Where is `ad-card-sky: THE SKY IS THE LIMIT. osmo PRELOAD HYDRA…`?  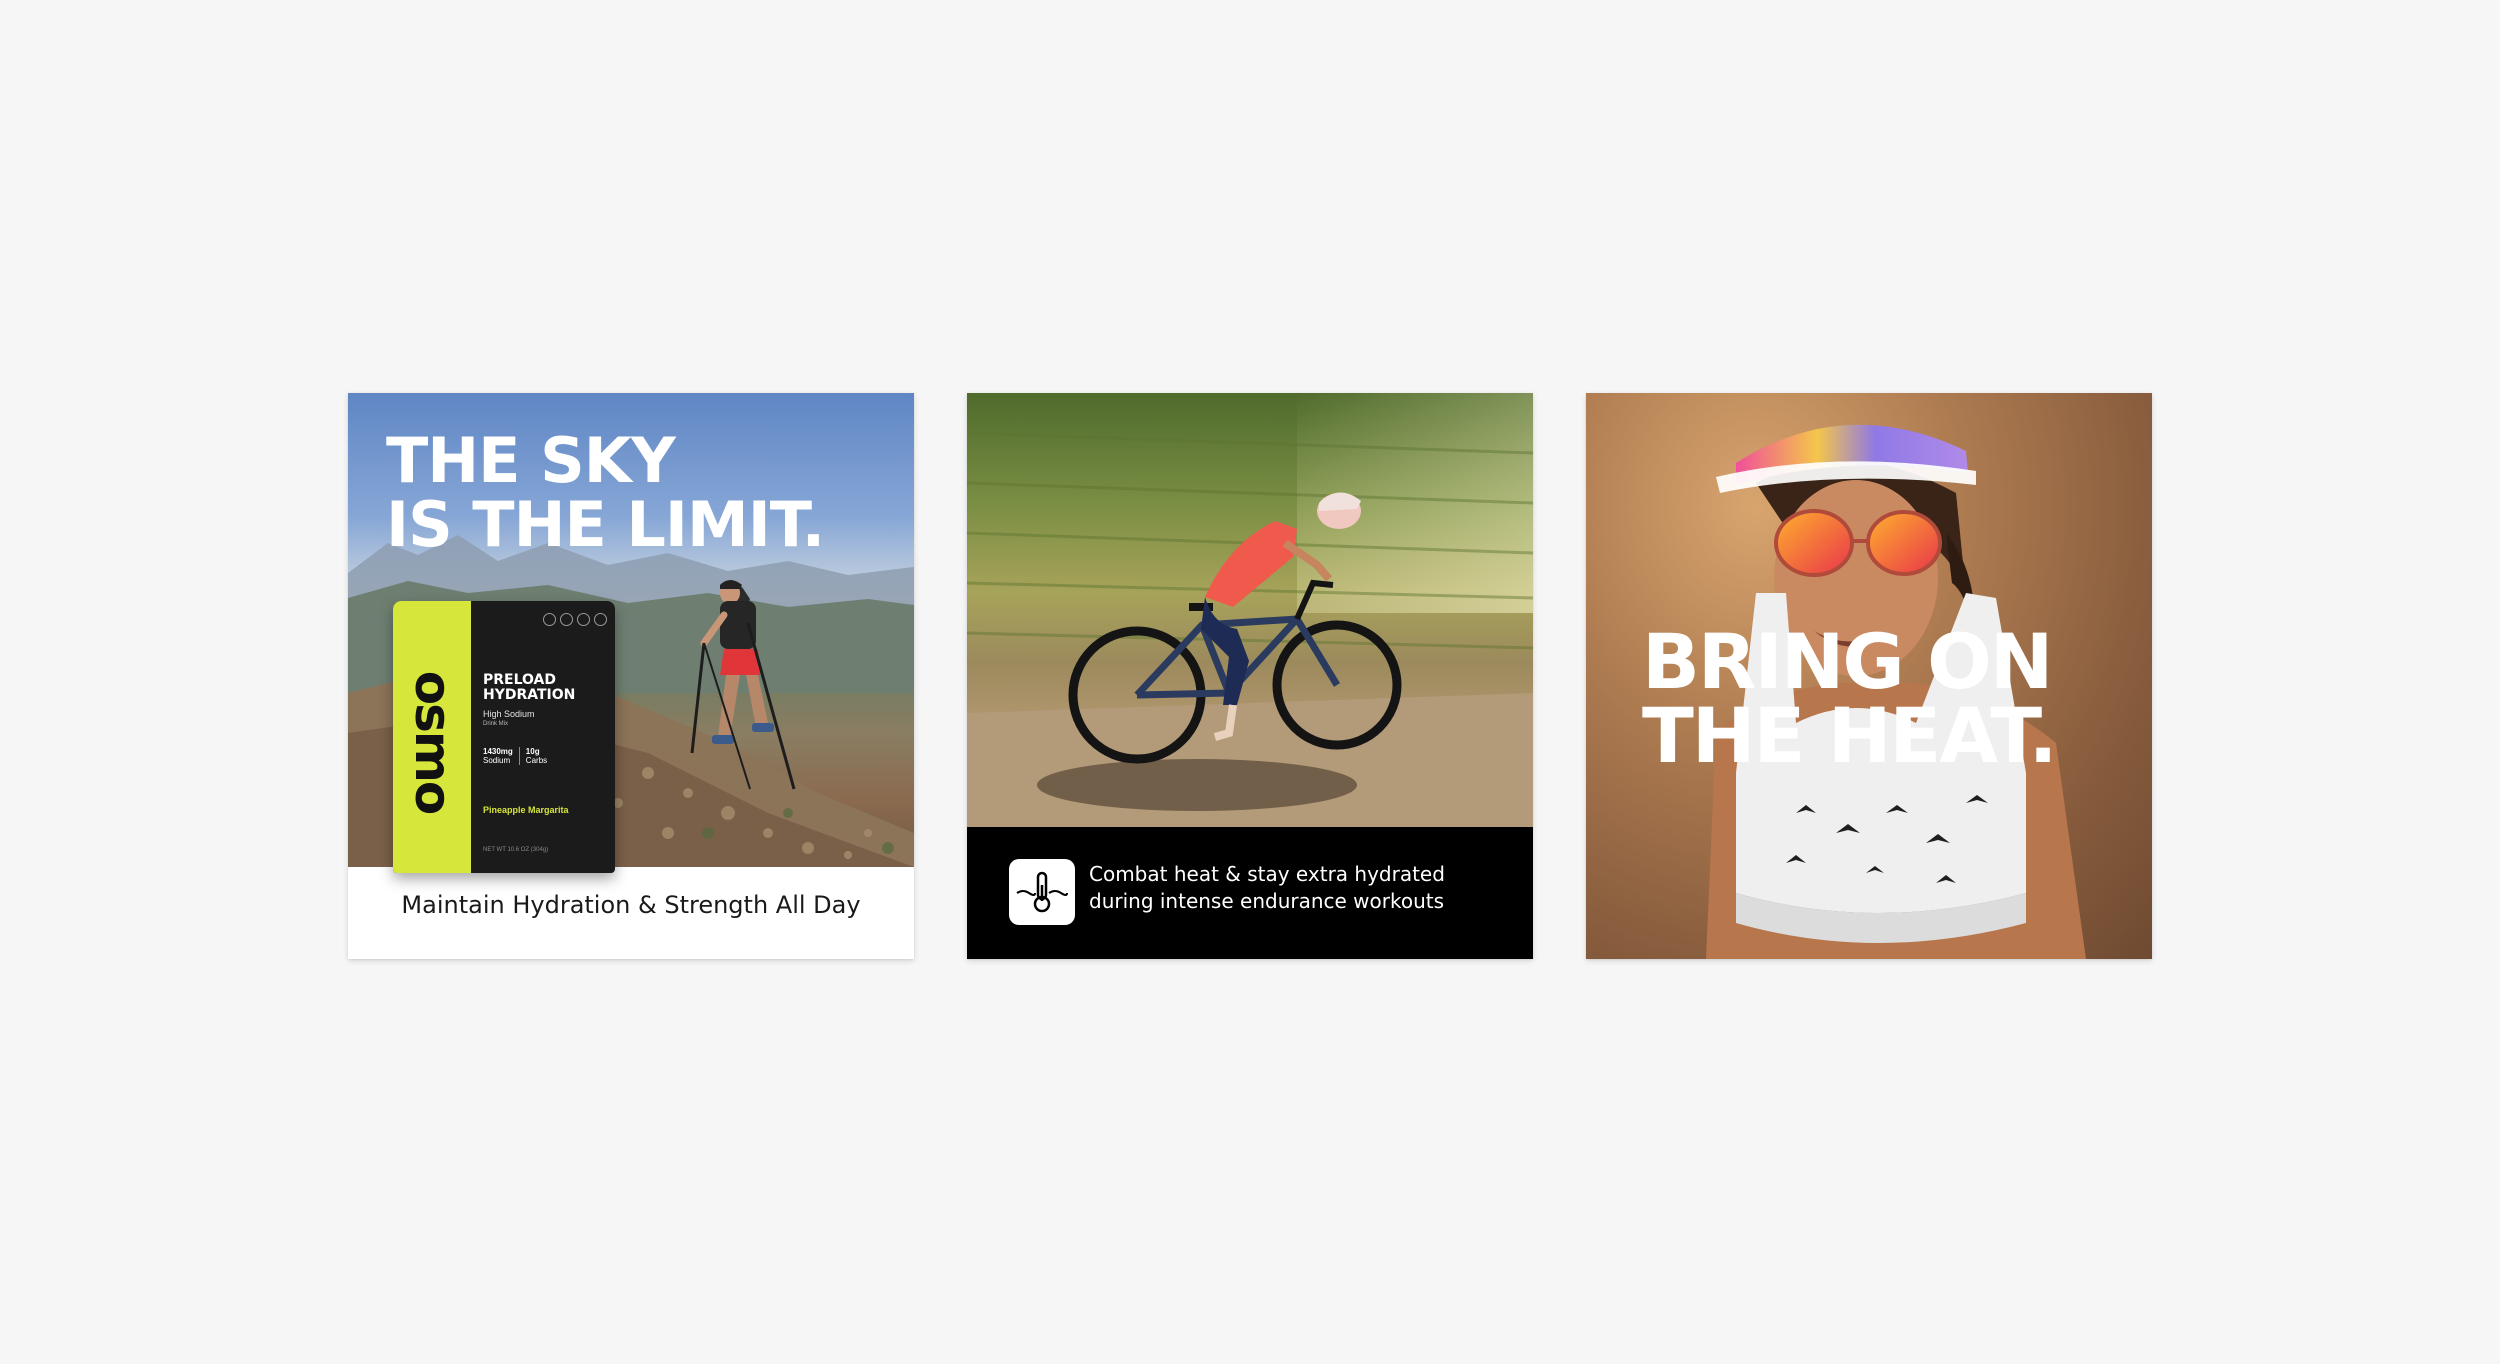
ad-card-sky: THE SKY IS THE LIMIT. osmo PRELOAD HYDRA… is located at coordinates (631, 676).